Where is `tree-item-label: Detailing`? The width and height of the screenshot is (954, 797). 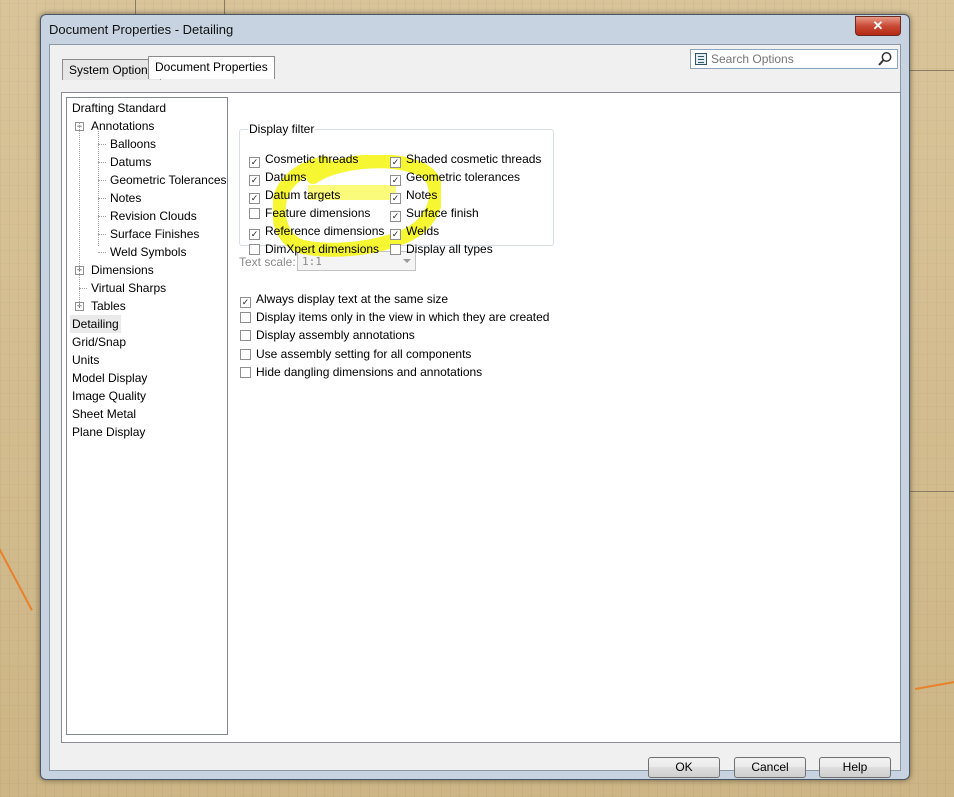 tree-item-label: Detailing is located at coordinates (95, 324).